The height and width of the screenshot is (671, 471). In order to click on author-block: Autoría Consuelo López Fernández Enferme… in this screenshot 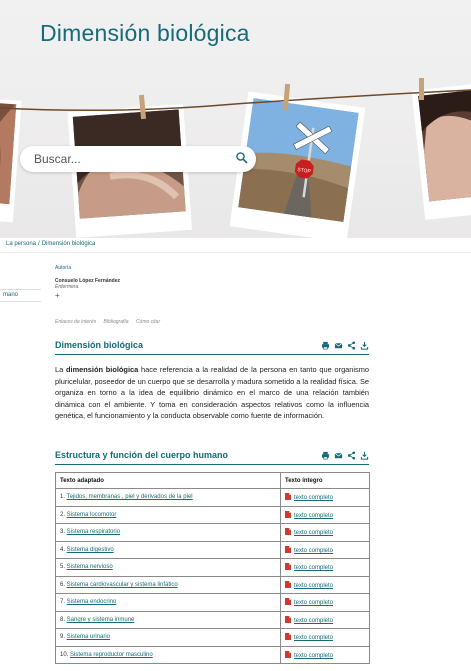, I will do `click(87, 282)`.